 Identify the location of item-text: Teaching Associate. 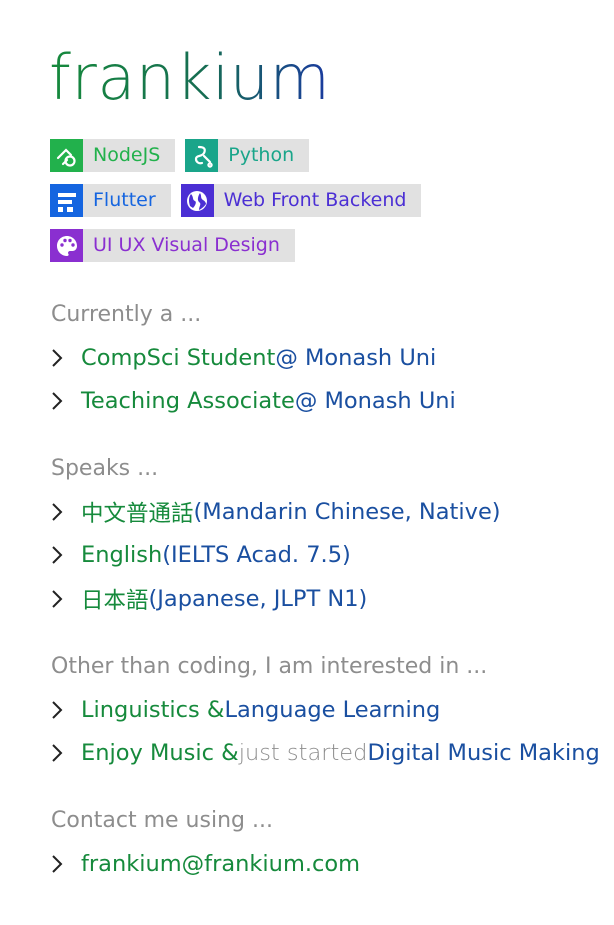
(188, 401).